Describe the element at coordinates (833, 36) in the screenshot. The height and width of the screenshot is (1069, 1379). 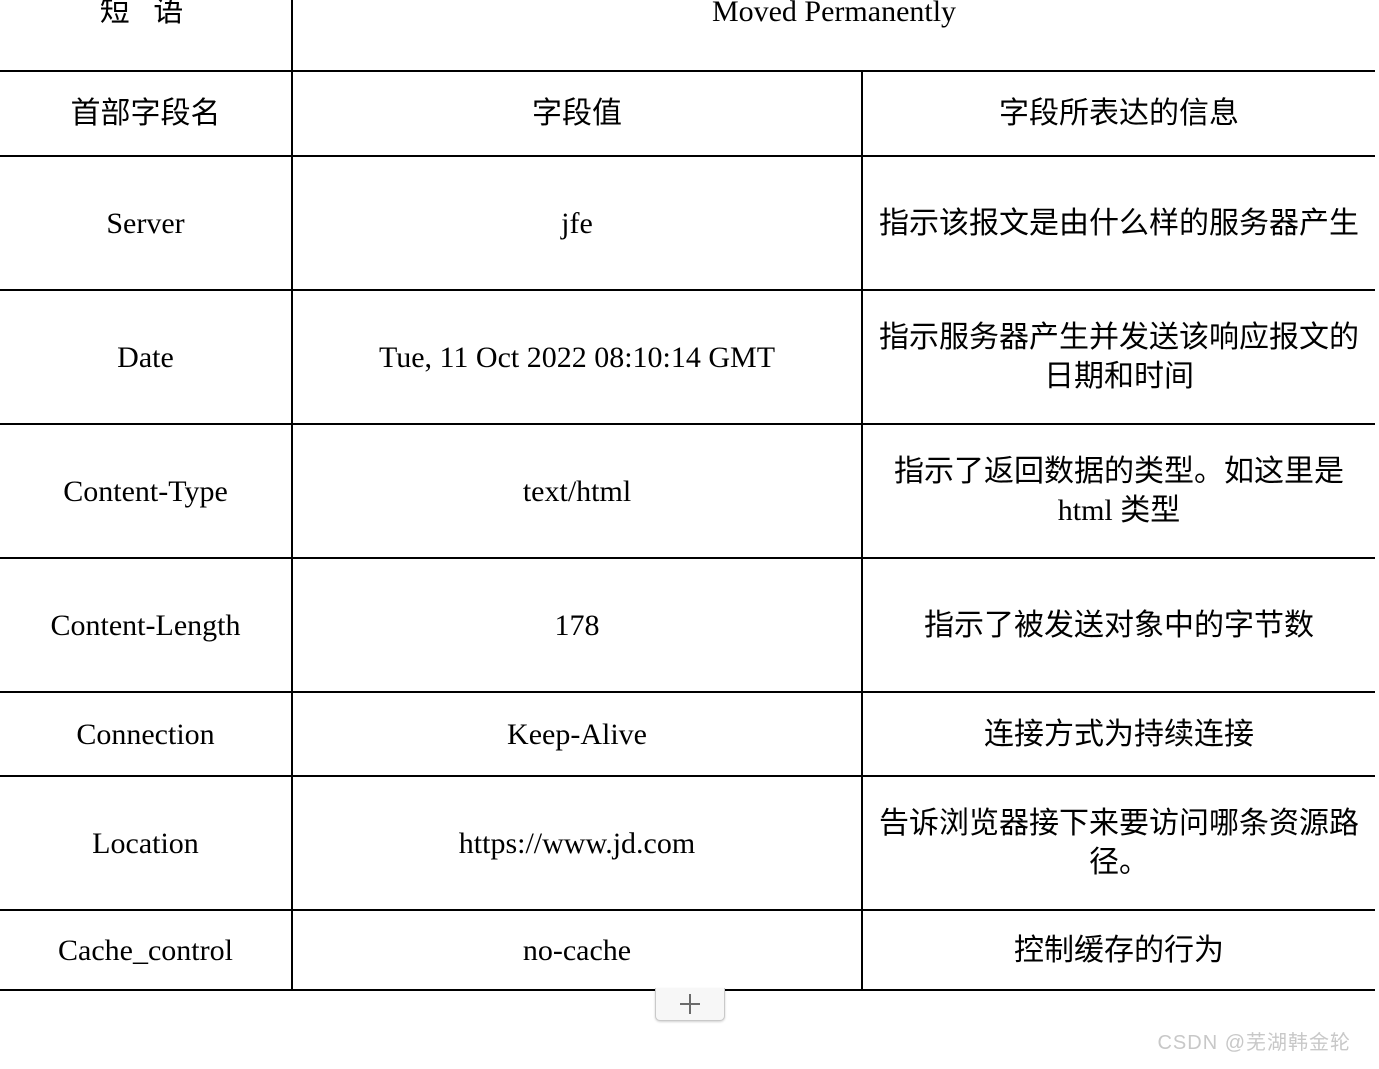
I see `cell-phrase-value: Moved Permanently` at that location.